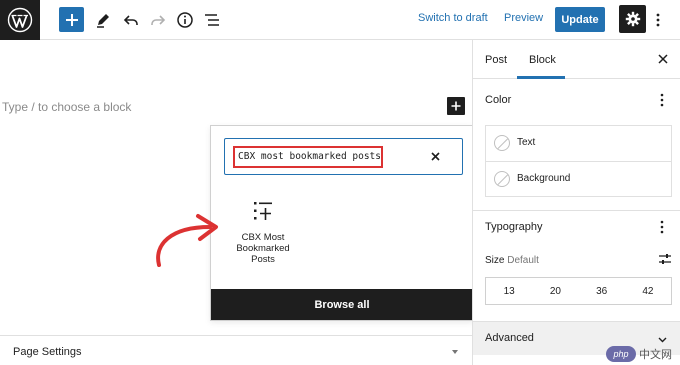  What do you see at coordinates (340, 20) in the screenshot?
I see `top-toolbar: Switch to draft Preview Update` at bounding box center [340, 20].